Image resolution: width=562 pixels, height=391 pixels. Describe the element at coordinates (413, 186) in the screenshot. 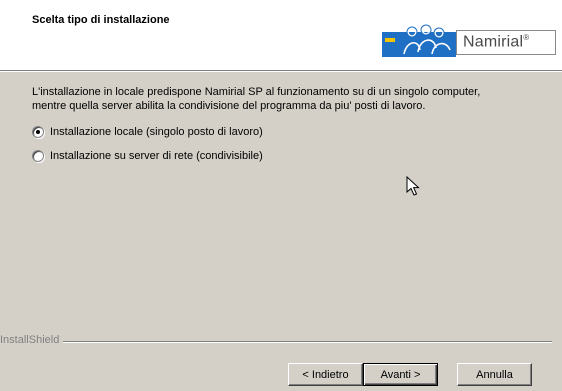

I see `mouse-pointer-icon` at that location.